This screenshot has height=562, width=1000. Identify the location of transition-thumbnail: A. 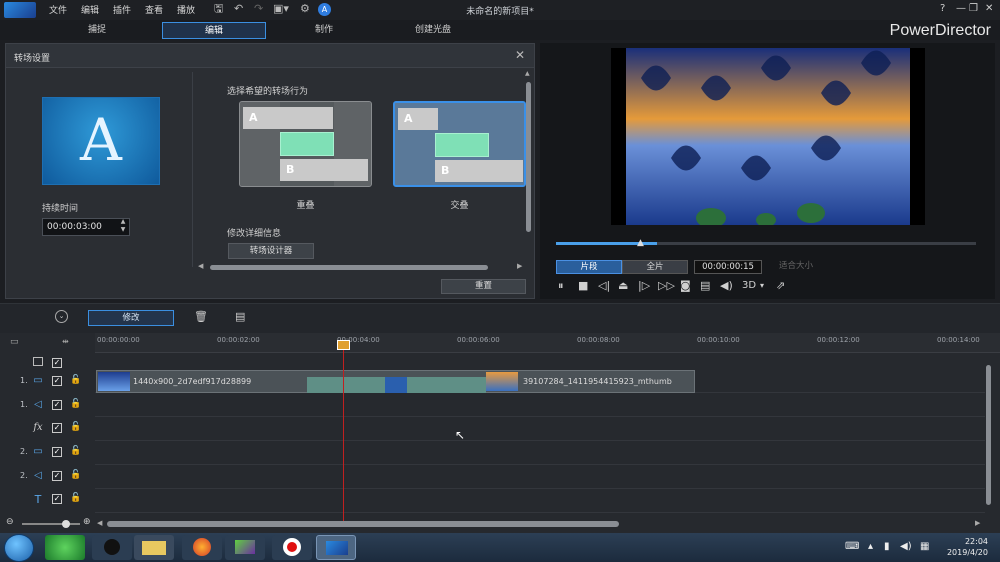
(101, 141).